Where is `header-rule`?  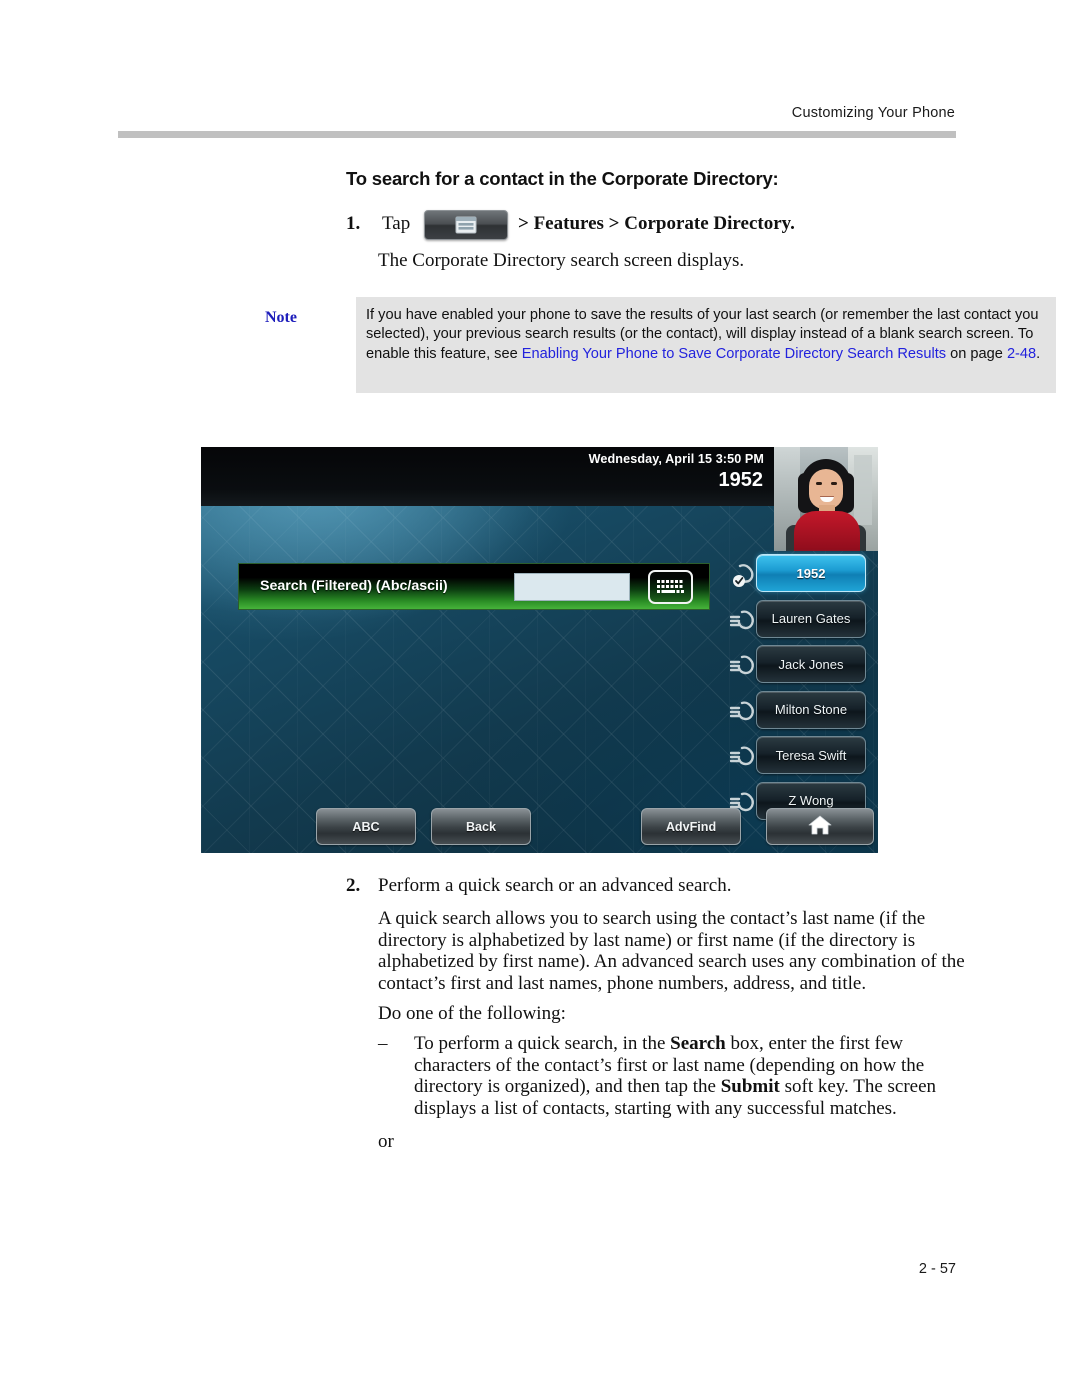
header-rule is located at coordinates (537, 134).